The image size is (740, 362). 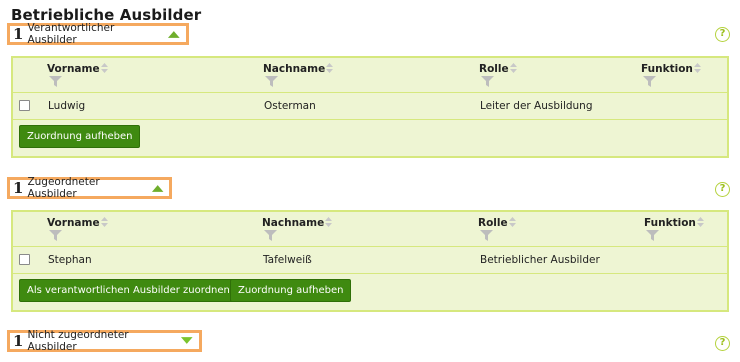 What do you see at coordinates (536, 106) in the screenshot?
I see `cell-rolle: Leiter der Ausbildung` at bounding box center [536, 106].